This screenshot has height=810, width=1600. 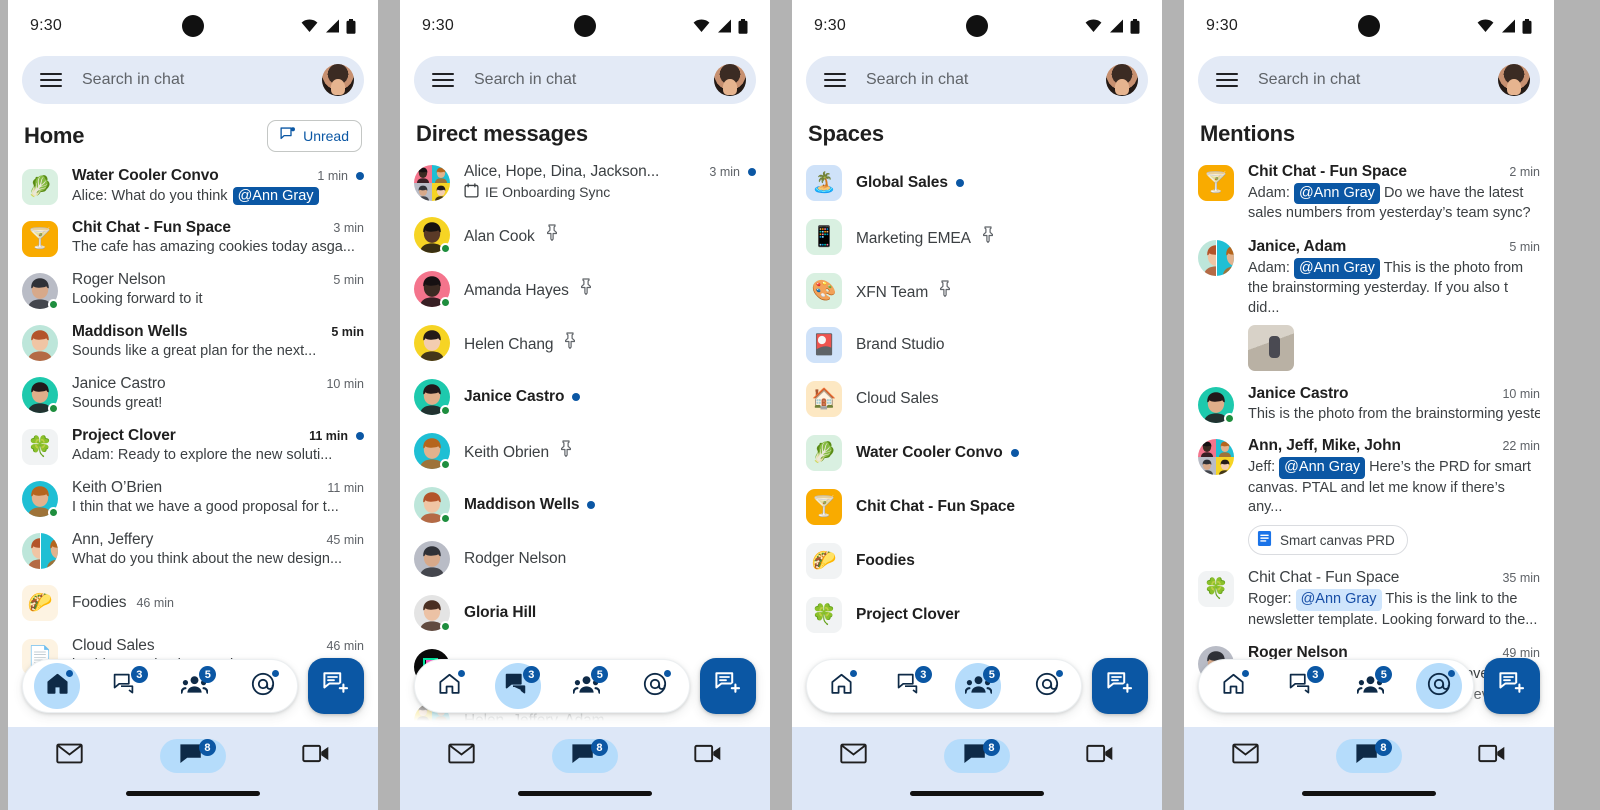 What do you see at coordinates (1384, 674) in the screenshot?
I see `nav-badge-spaces: 5` at bounding box center [1384, 674].